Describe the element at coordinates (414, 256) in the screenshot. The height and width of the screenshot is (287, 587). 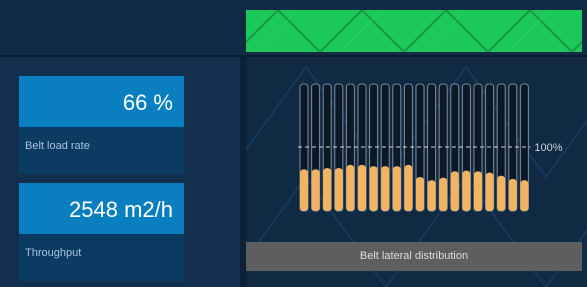
I see `distribution-caption: Belt lateral distribution` at that location.